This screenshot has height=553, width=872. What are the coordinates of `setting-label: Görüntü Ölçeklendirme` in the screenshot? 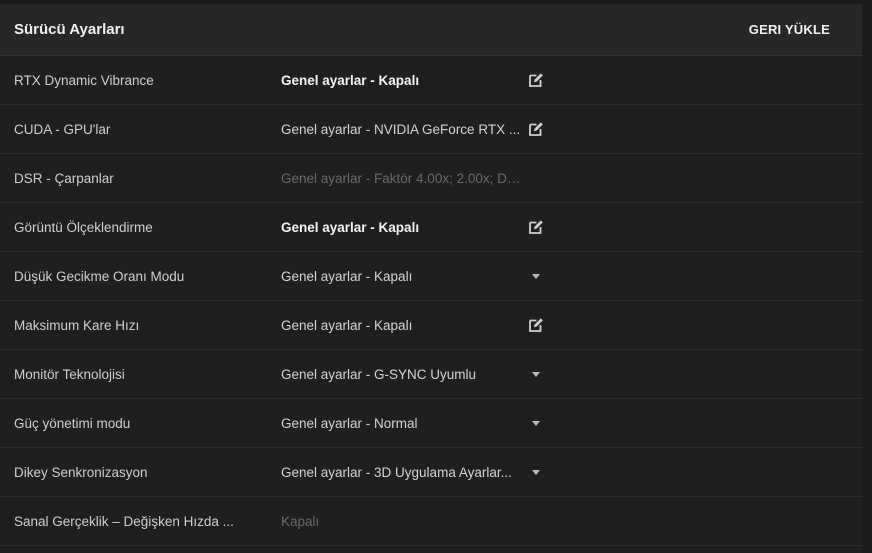 It's located at (83, 227).